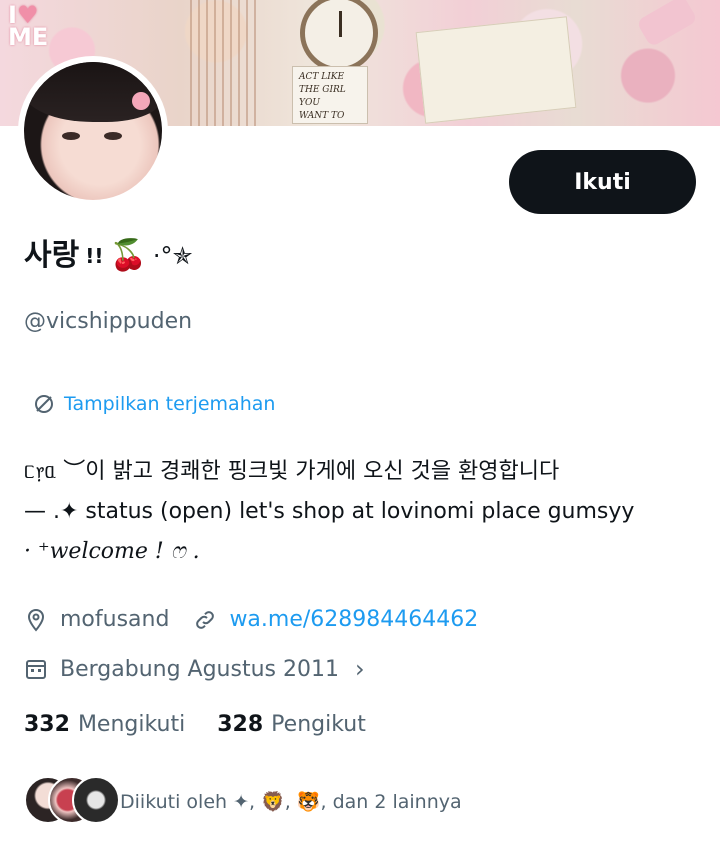 The width and height of the screenshot is (720, 857). What do you see at coordinates (115, 619) in the screenshot?
I see `location-text: mofusand` at bounding box center [115, 619].